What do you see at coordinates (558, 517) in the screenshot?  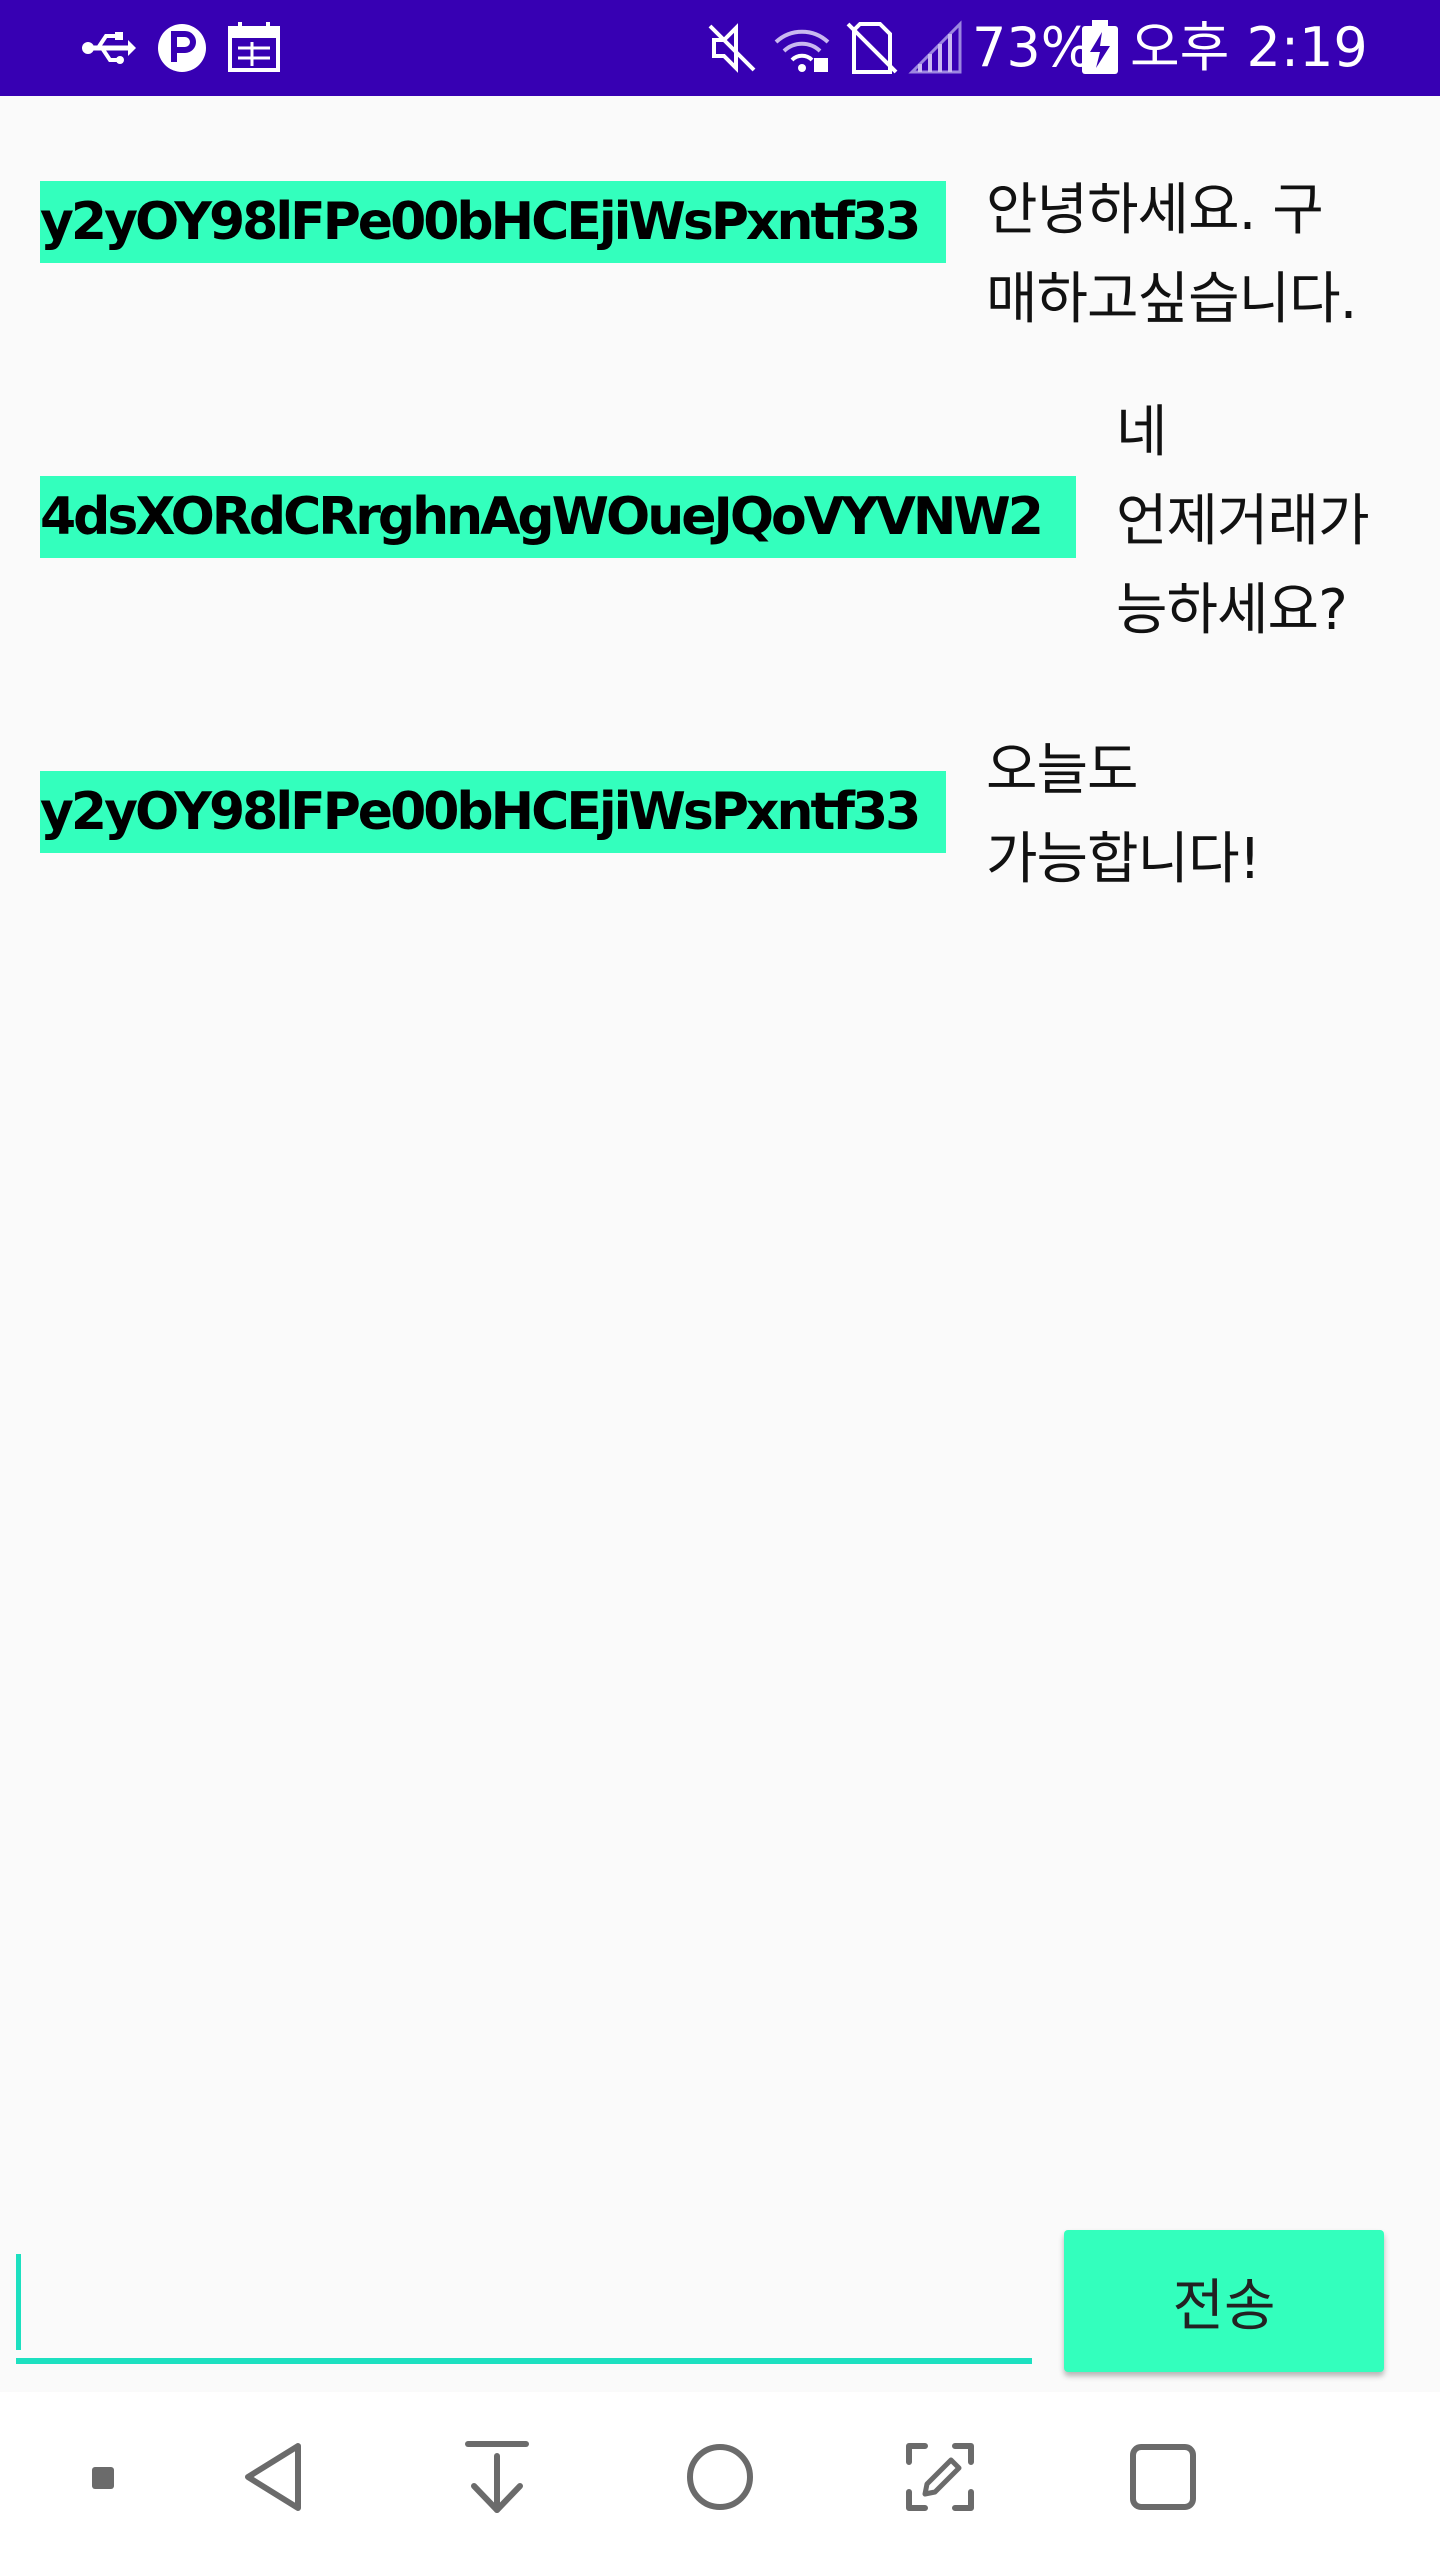 I see `message-sender: 4dsXORdCRrghnAgWOueJQoVYVNW2` at bounding box center [558, 517].